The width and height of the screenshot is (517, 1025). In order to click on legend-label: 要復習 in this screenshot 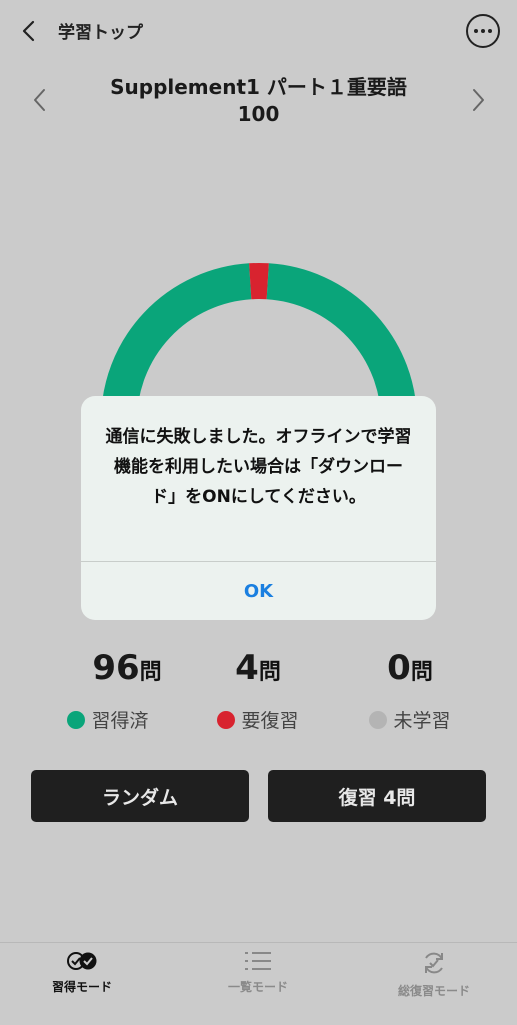, I will do `click(269, 719)`.